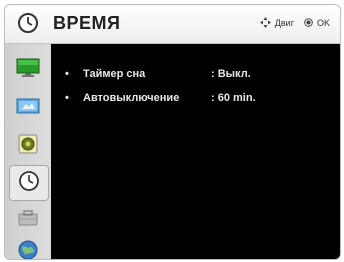 This screenshot has height=262, width=344. I want to click on sidebar-item-option, so click(28, 247).